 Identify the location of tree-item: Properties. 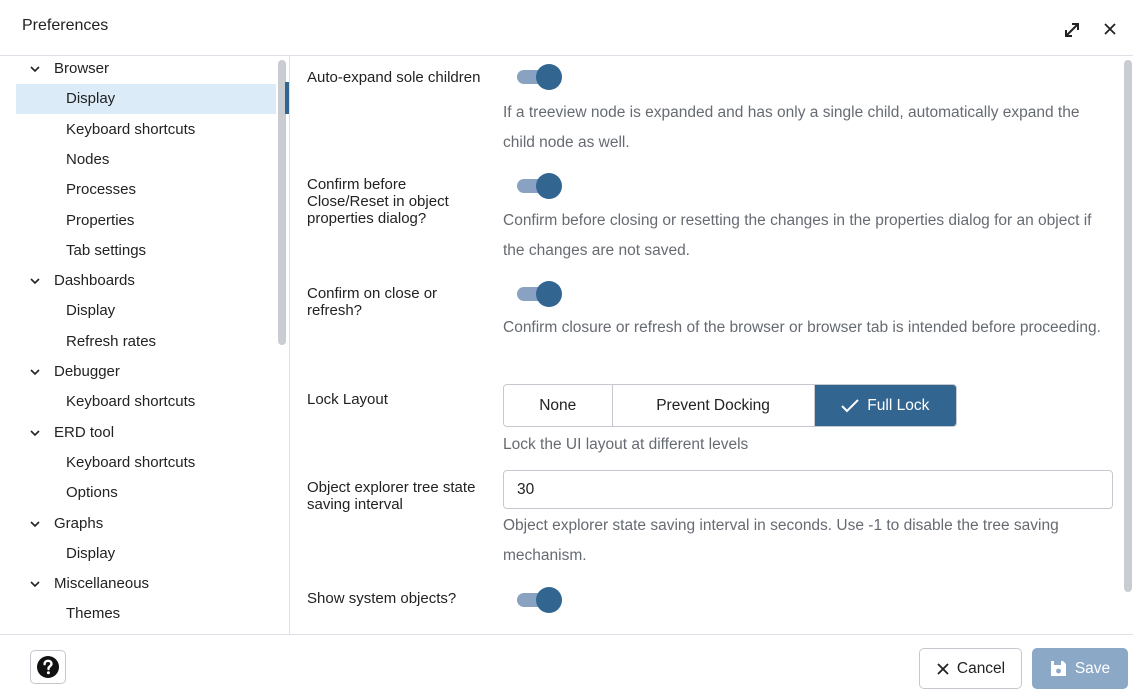
(146, 221).